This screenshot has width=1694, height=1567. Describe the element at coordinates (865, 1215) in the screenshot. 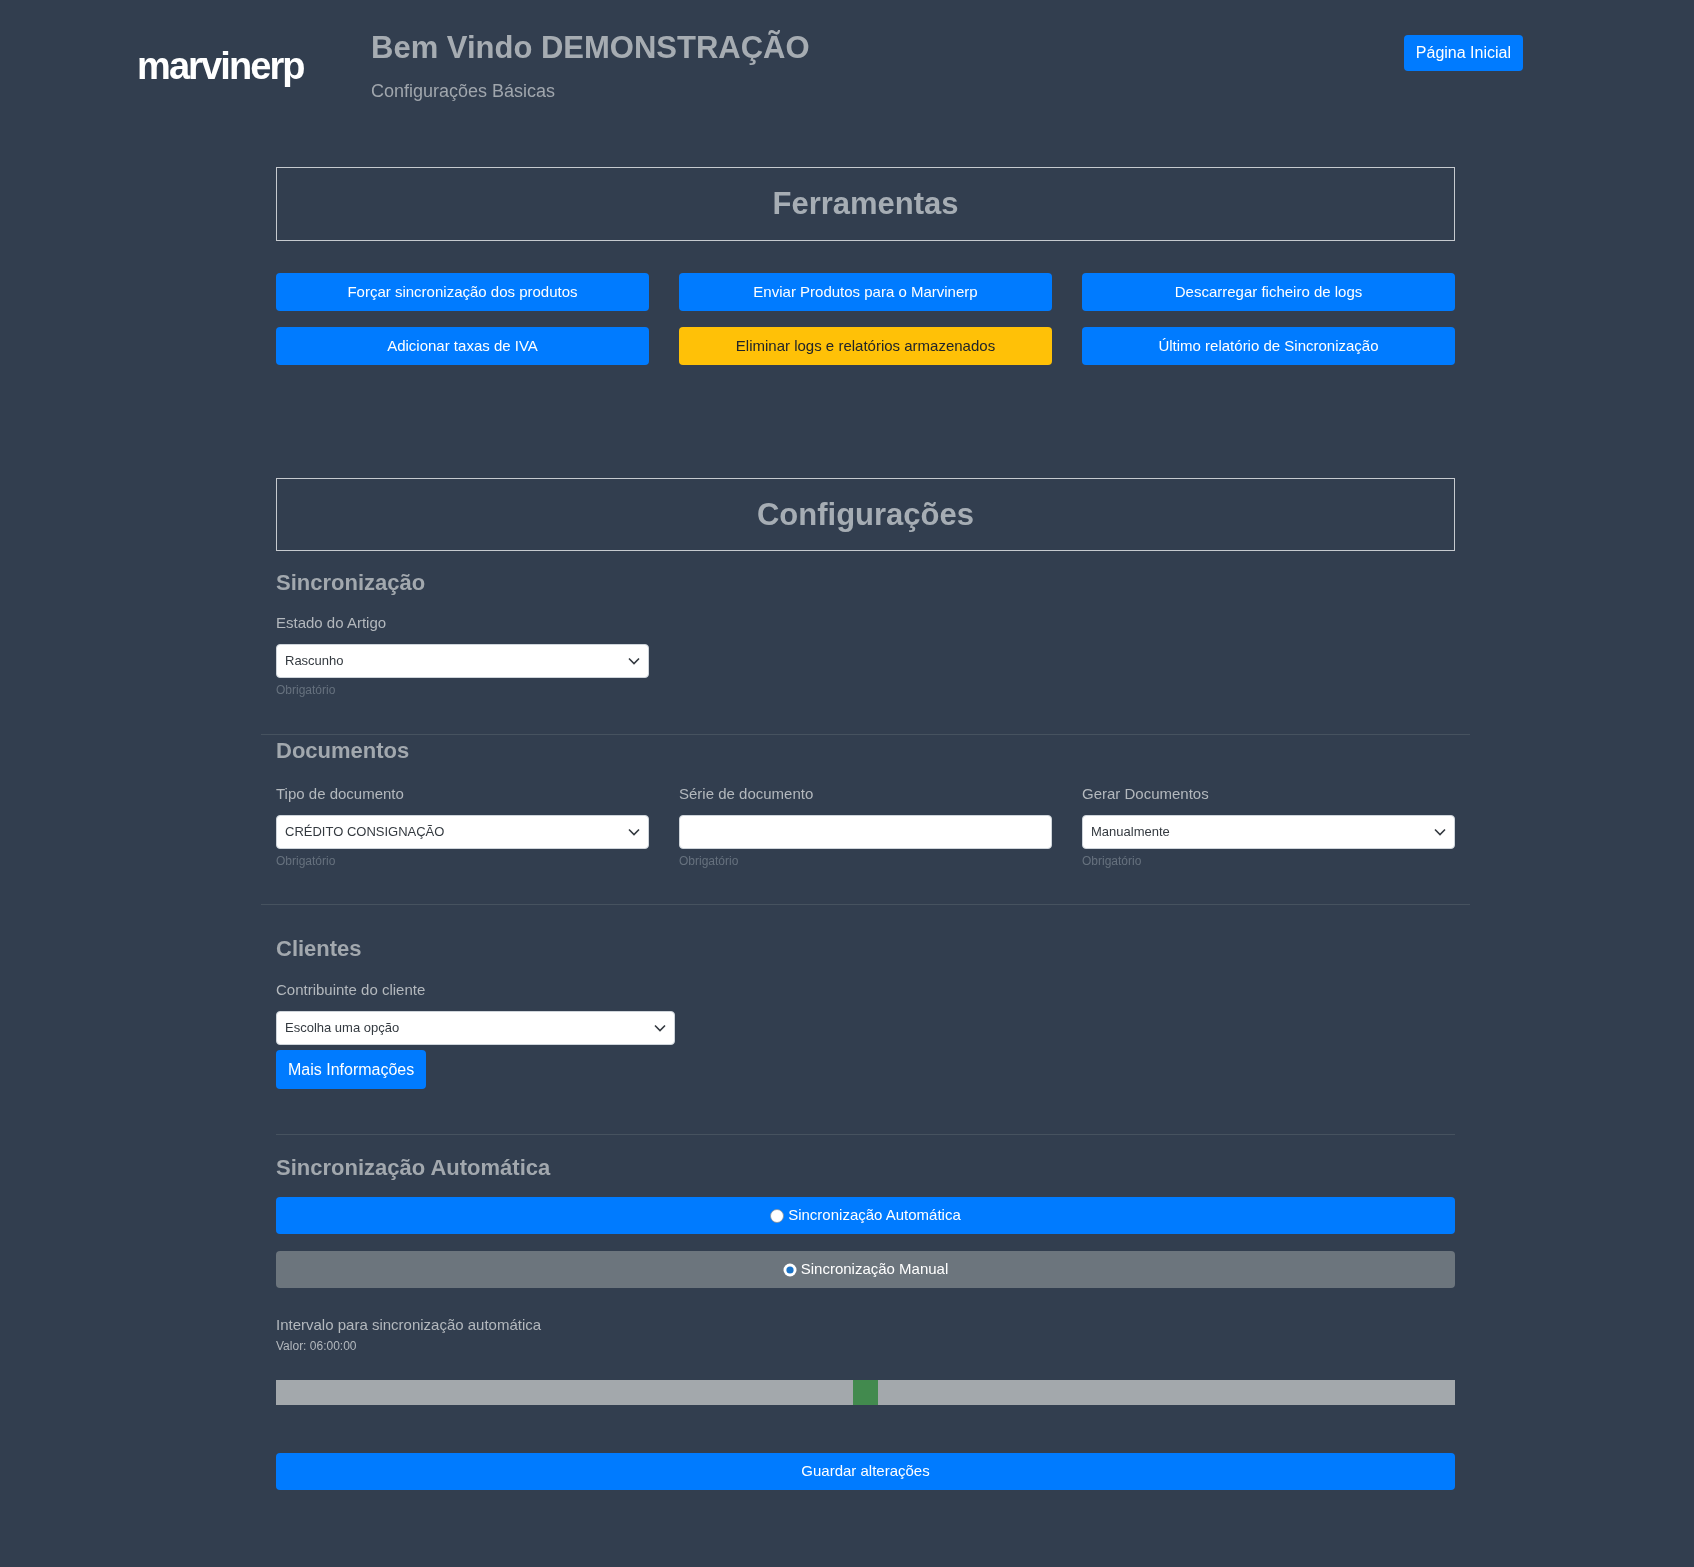

I see `radio-option: Sincronização Automática` at that location.